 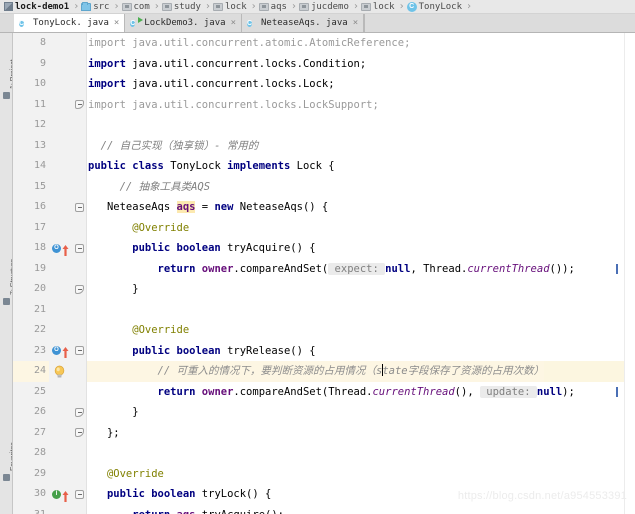 What do you see at coordinates (324, 289) in the screenshot?
I see `code-line: 20 }` at bounding box center [324, 289].